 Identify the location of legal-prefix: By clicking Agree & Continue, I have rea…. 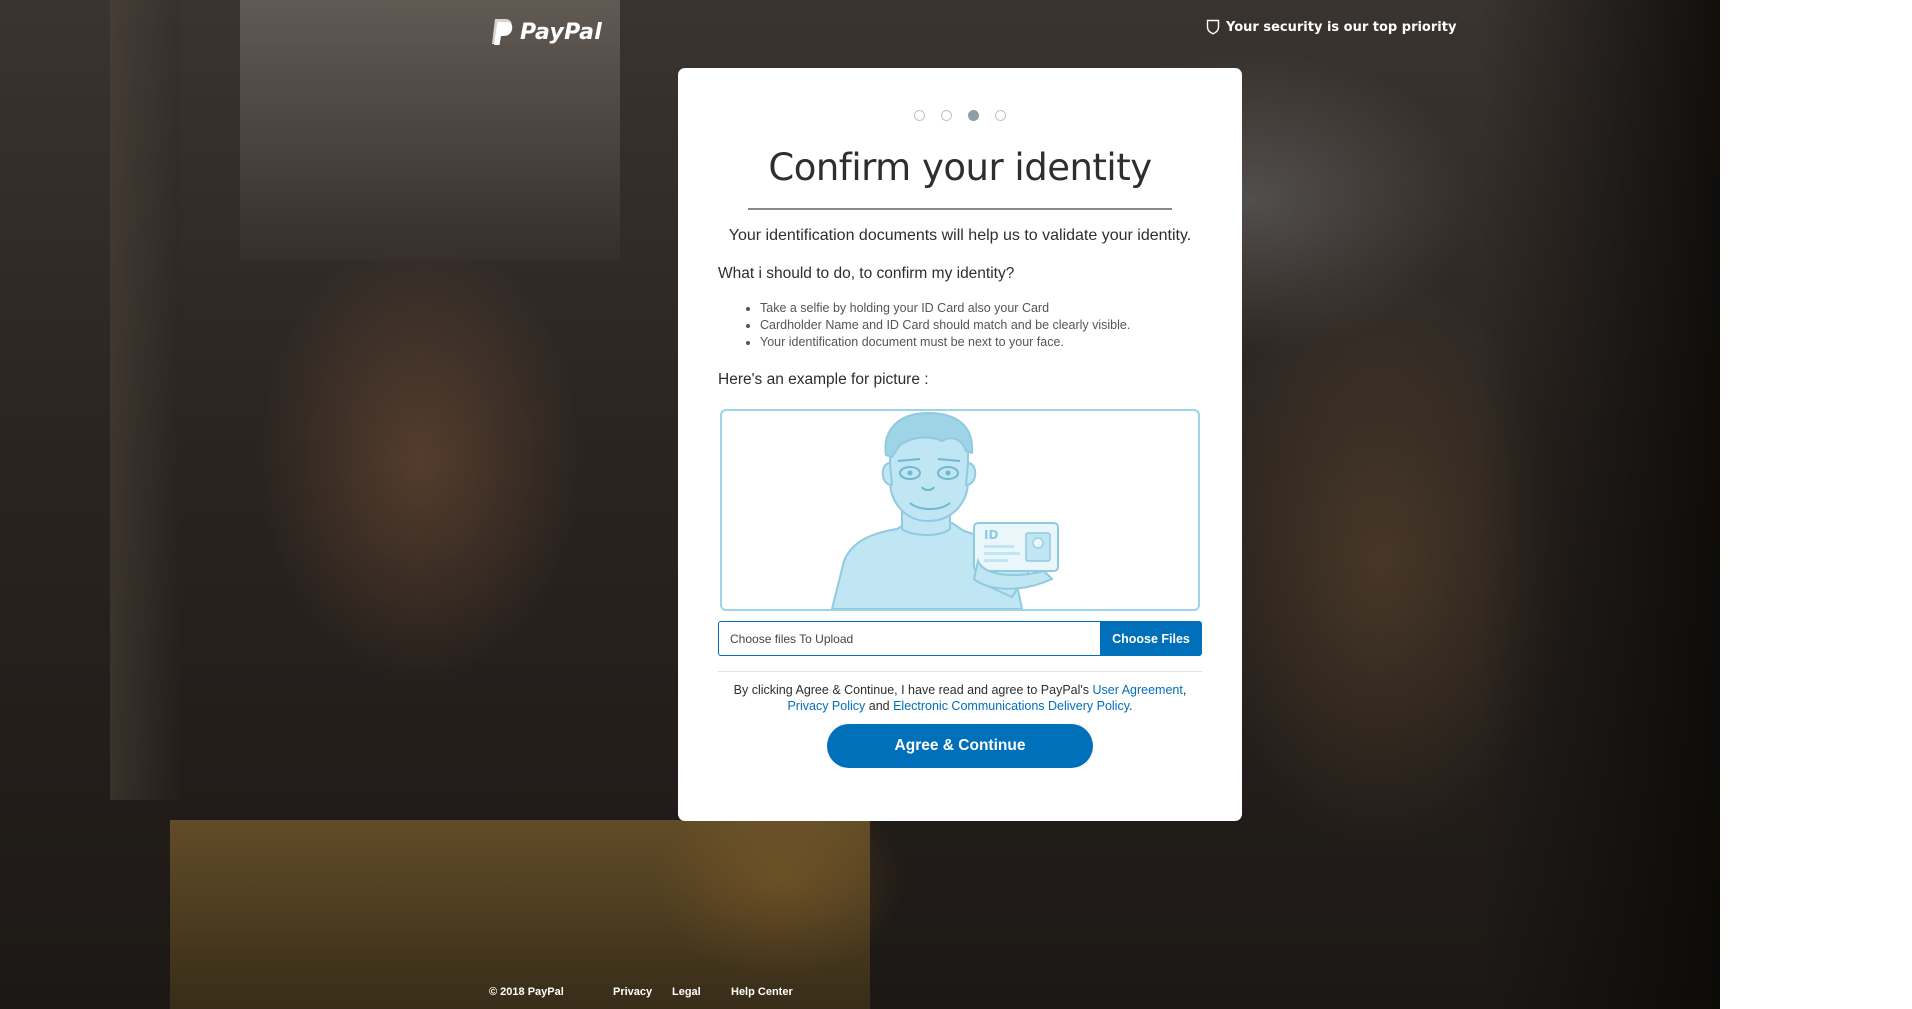
(913, 690).